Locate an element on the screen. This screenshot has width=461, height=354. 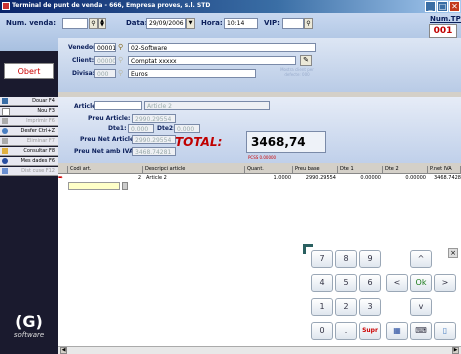
fn-key-nou: Nou F3 is located at coordinates (29, 111).